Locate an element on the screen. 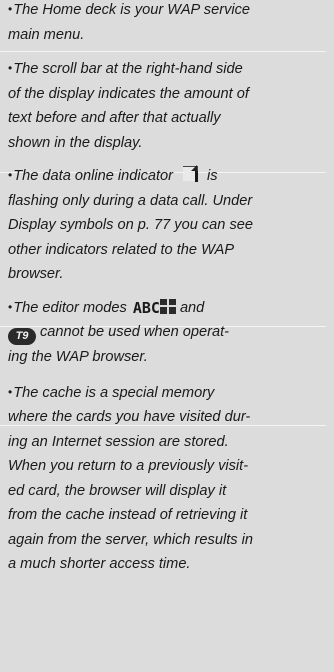 The height and width of the screenshot is (672, 334). note-line: •The cache is a special memory is located at coordinates (167, 393).